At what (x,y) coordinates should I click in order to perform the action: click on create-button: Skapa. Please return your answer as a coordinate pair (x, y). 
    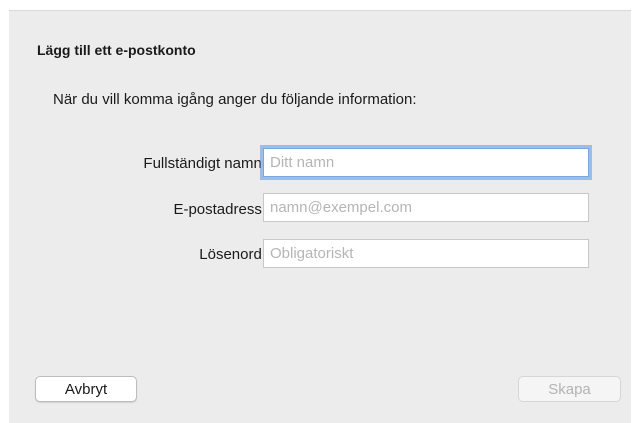
    Looking at the image, I should click on (569, 389).